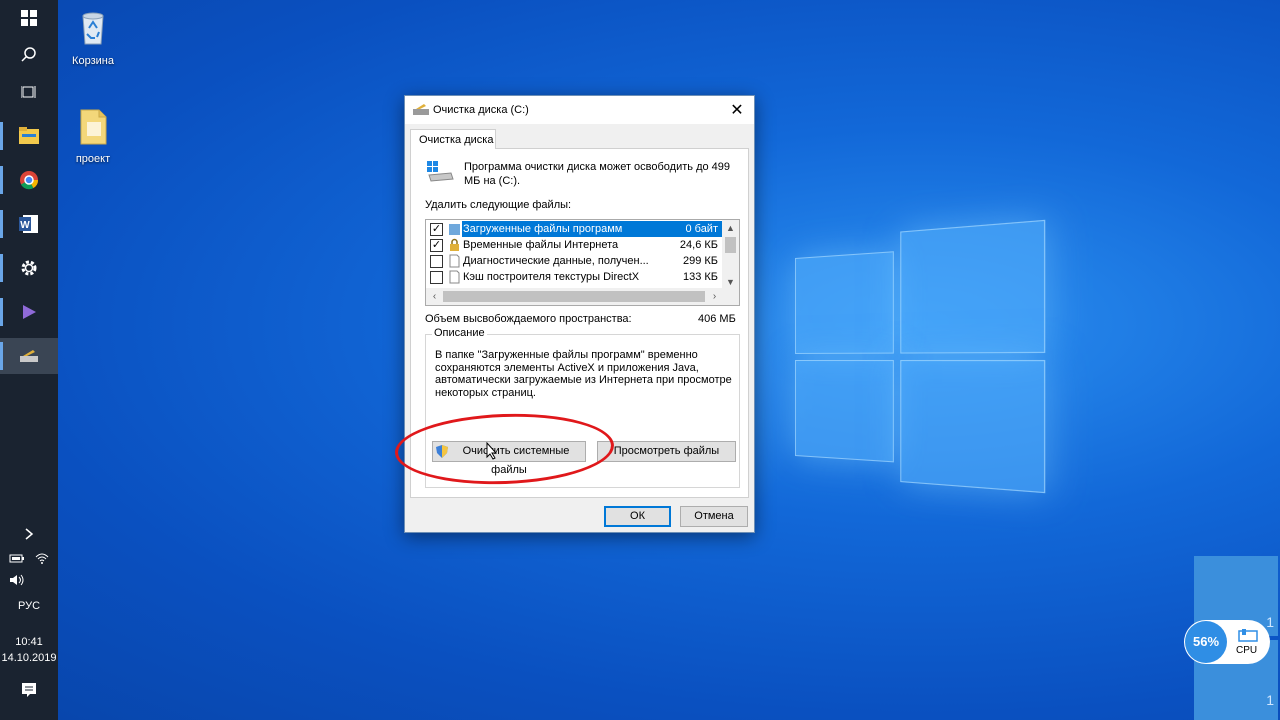 The width and height of the screenshot is (1280, 720). I want to click on notification-icon, so click(29, 690).